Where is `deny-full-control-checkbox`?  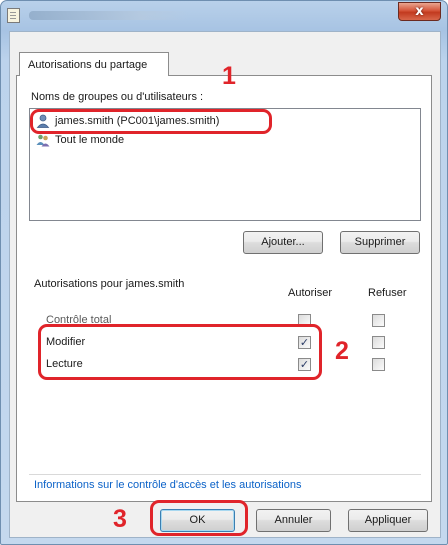 deny-full-control-checkbox is located at coordinates (378, 320).